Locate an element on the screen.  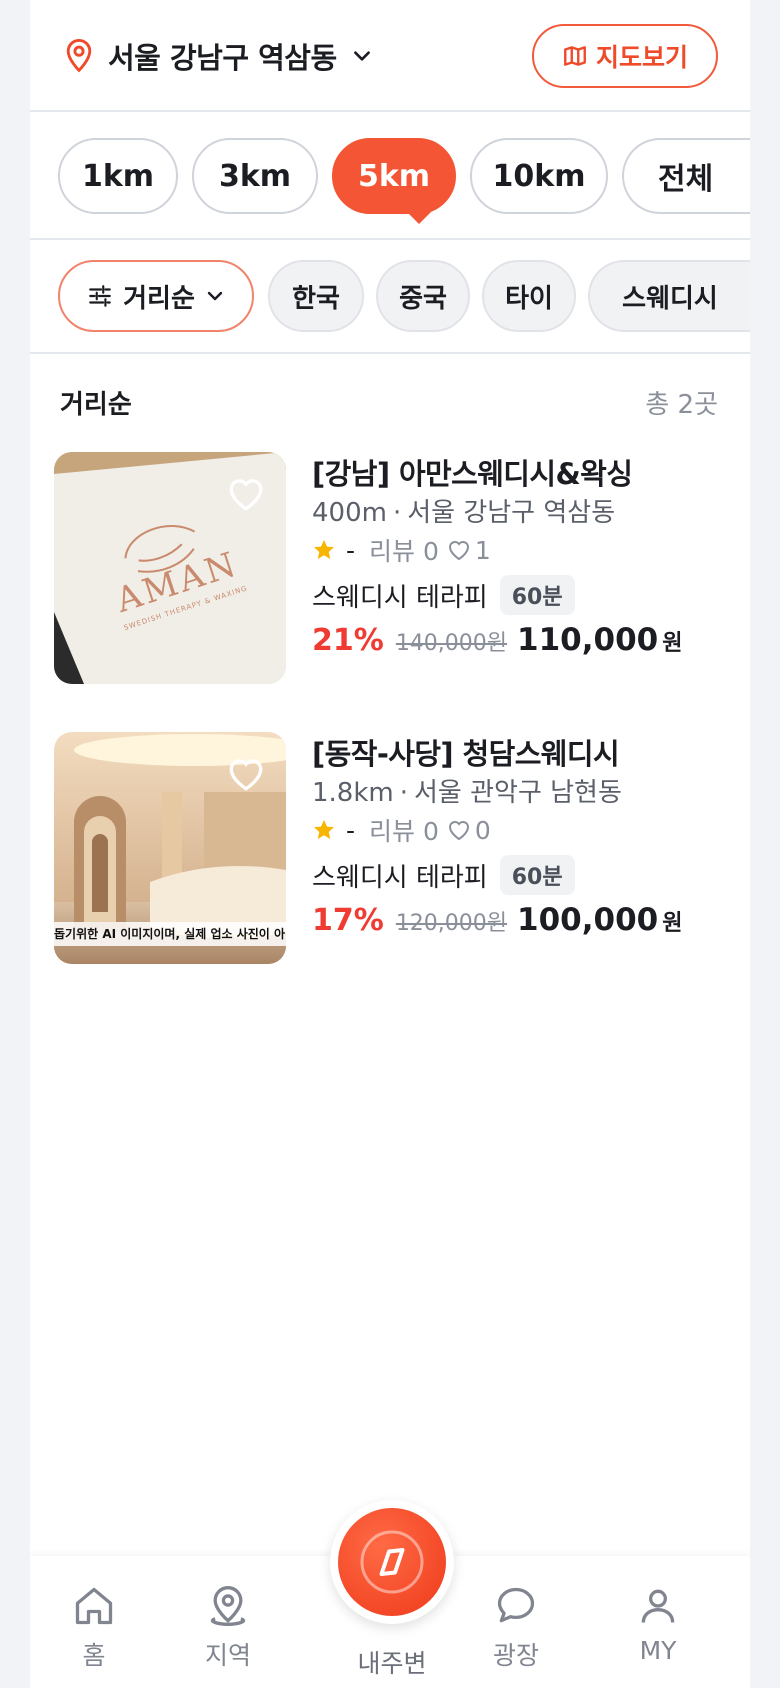
shop-rating: - 리뷰 0 0 is located at coordinates (518, 830).